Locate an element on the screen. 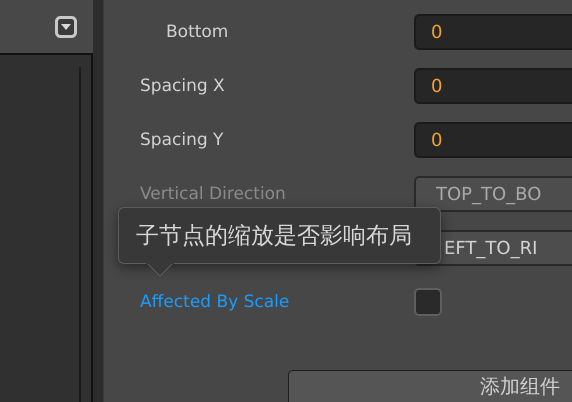 The image size is (572, 402). add-component-button: 添加组件 is located at coordinates (430, 386).